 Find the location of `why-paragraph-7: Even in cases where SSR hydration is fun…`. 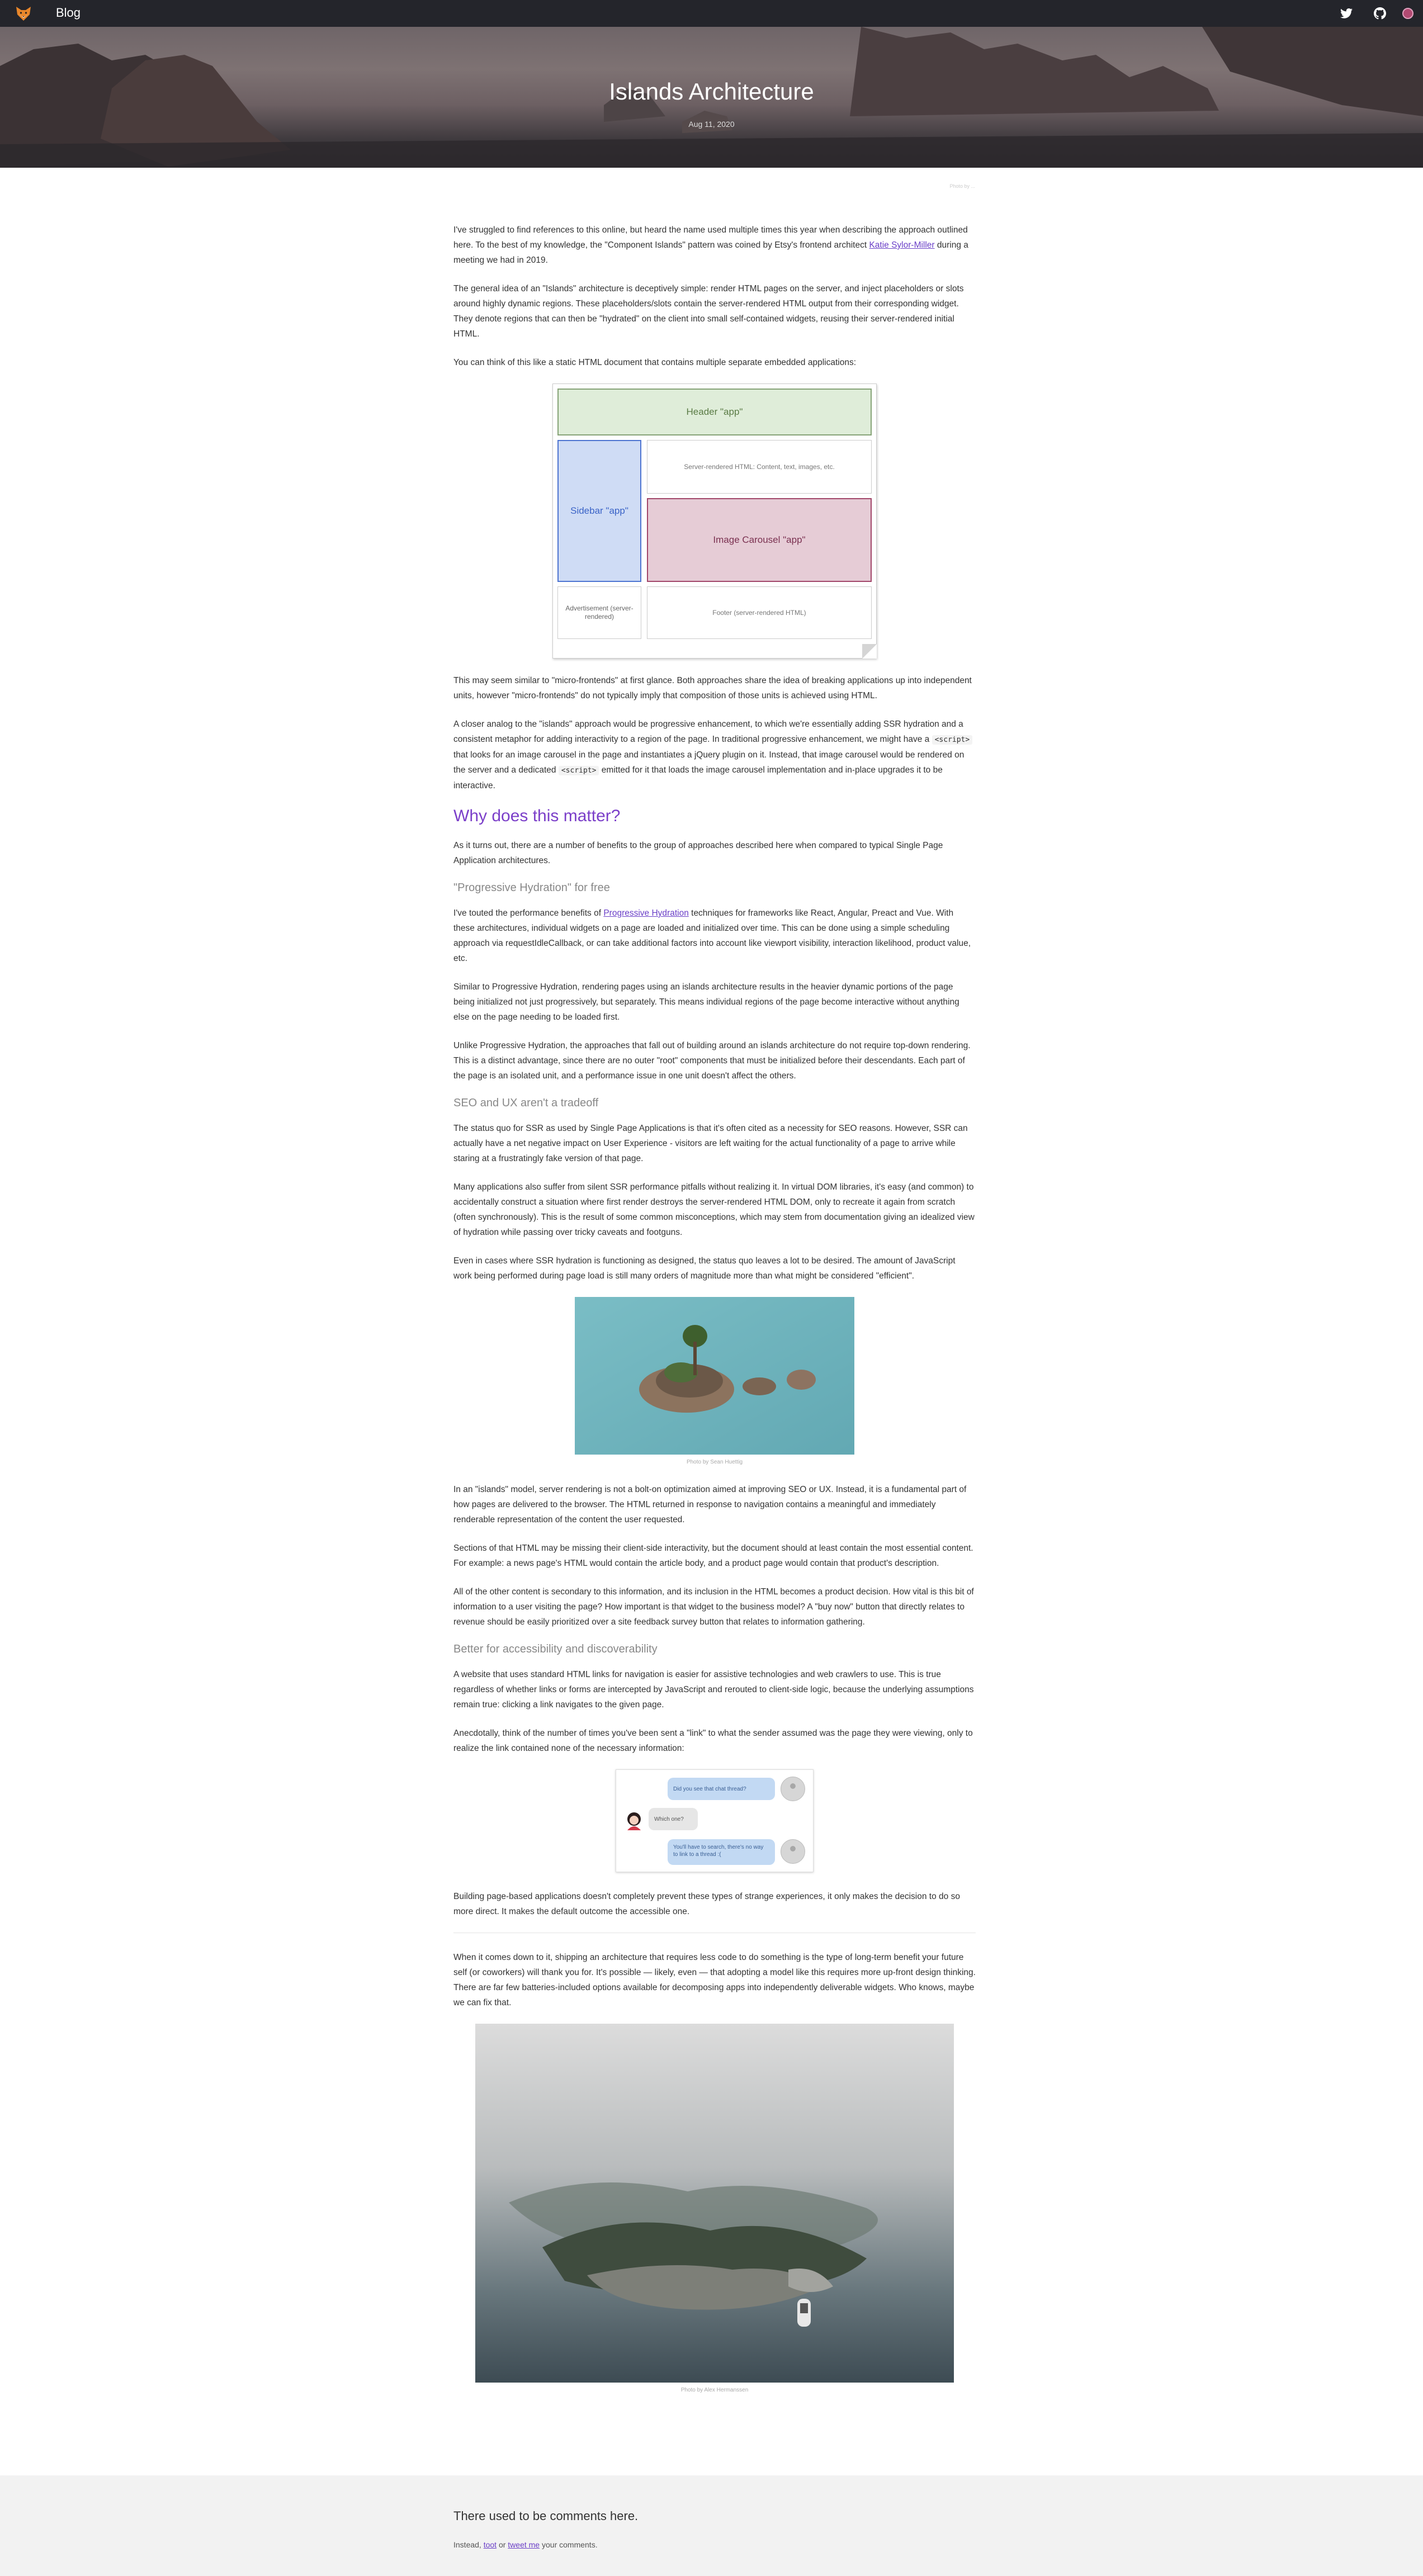

why-paragraph-7: Even in cases where SSR hydration is fun… is located at coordinates (704, 1268).